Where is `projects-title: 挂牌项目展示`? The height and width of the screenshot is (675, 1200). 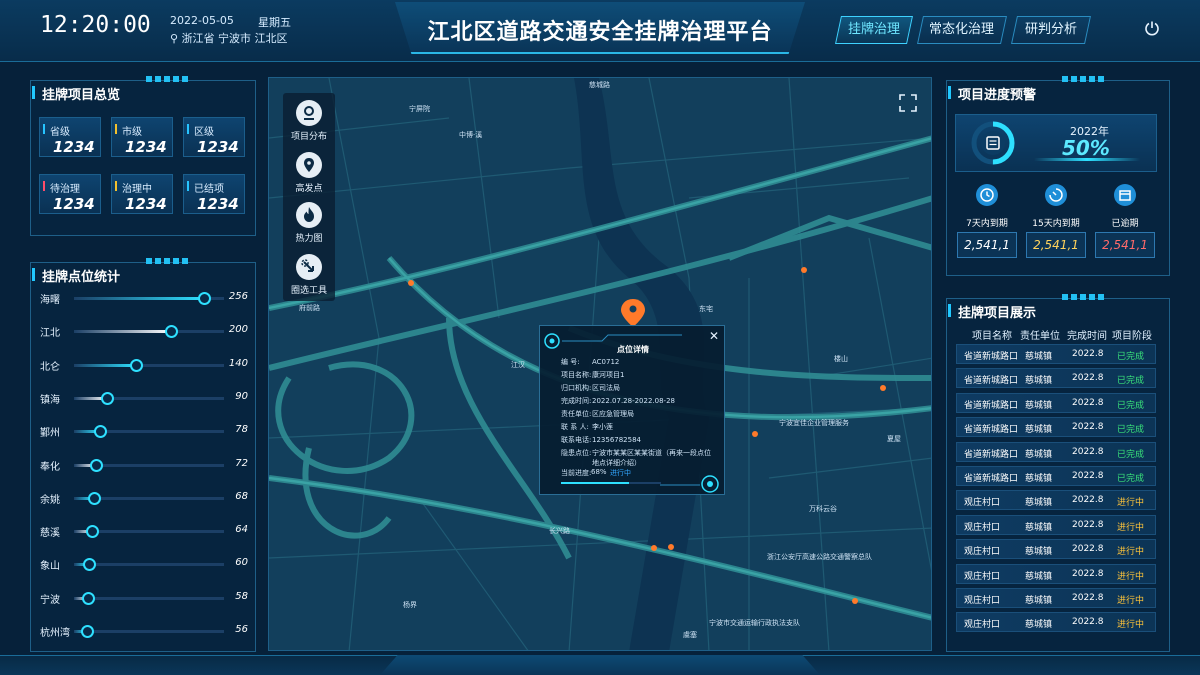
projects-title: 挂牌项目展示 is located at coordinates (997, 313).